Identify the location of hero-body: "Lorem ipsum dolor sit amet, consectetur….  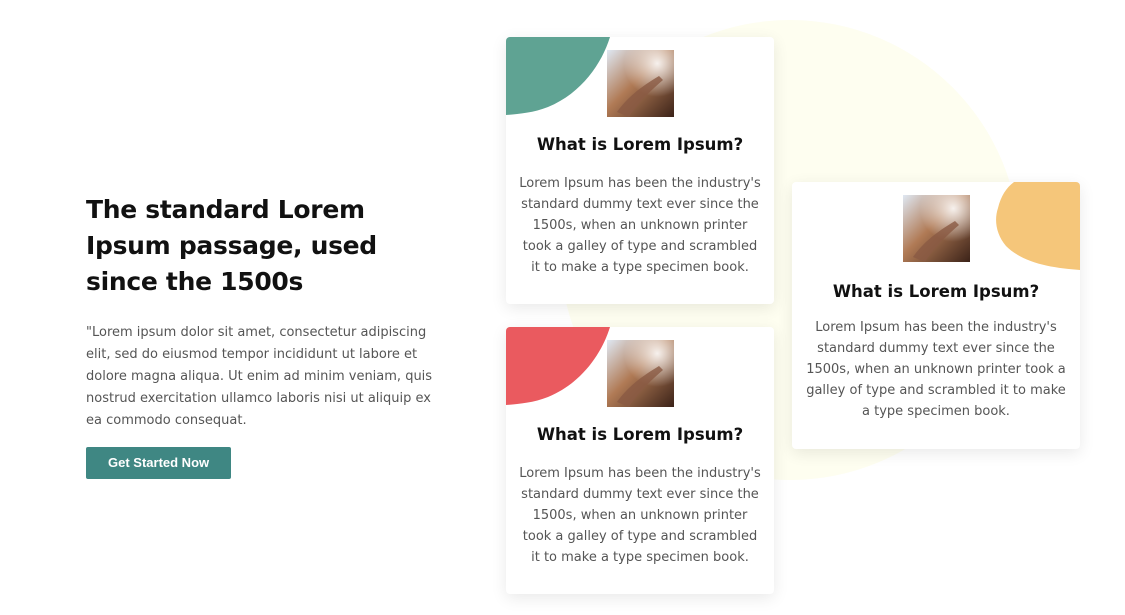
(259, 376).